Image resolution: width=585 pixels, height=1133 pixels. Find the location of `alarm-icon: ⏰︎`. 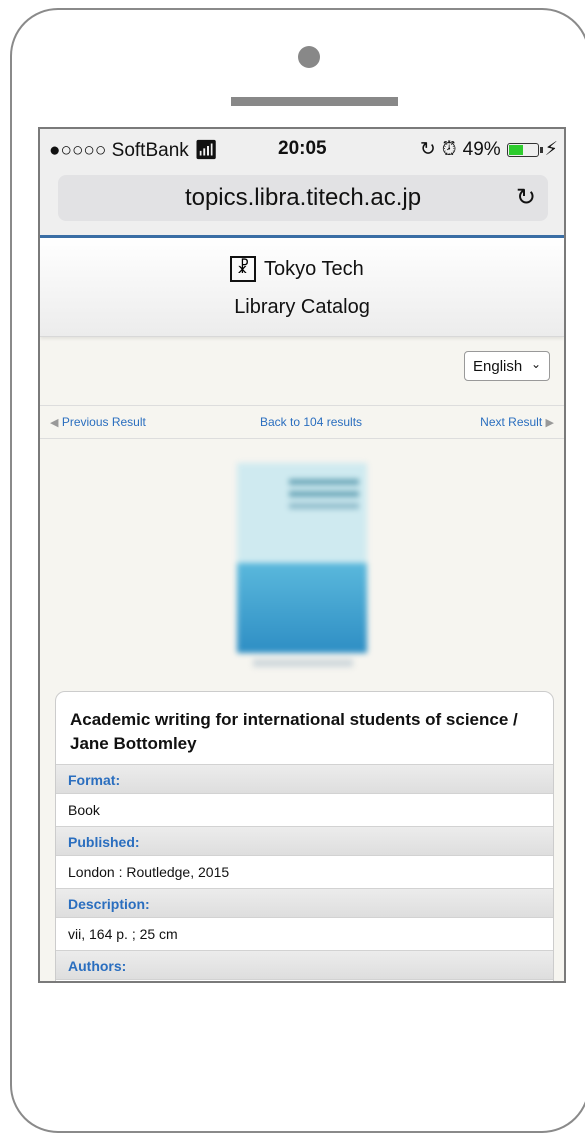

alarm-icon: ⏰︎ is located at coordinates (449, 149).